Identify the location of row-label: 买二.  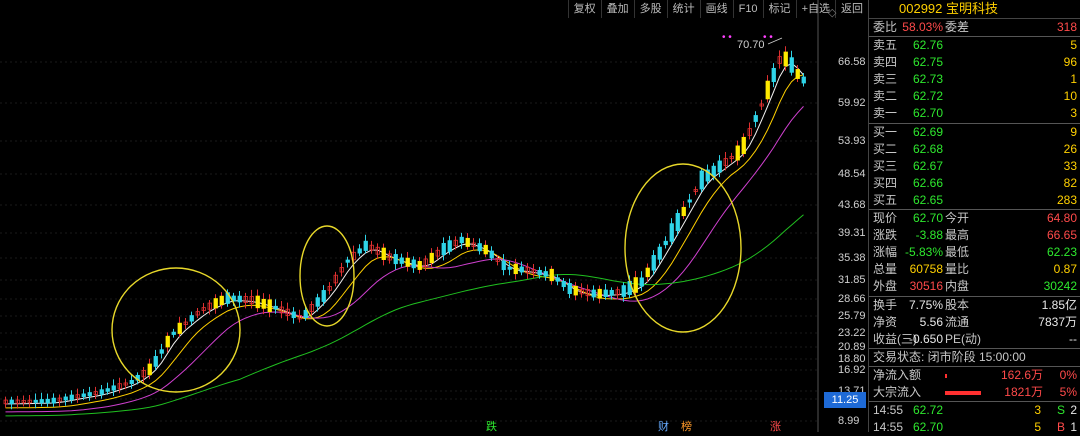
(885, 148).